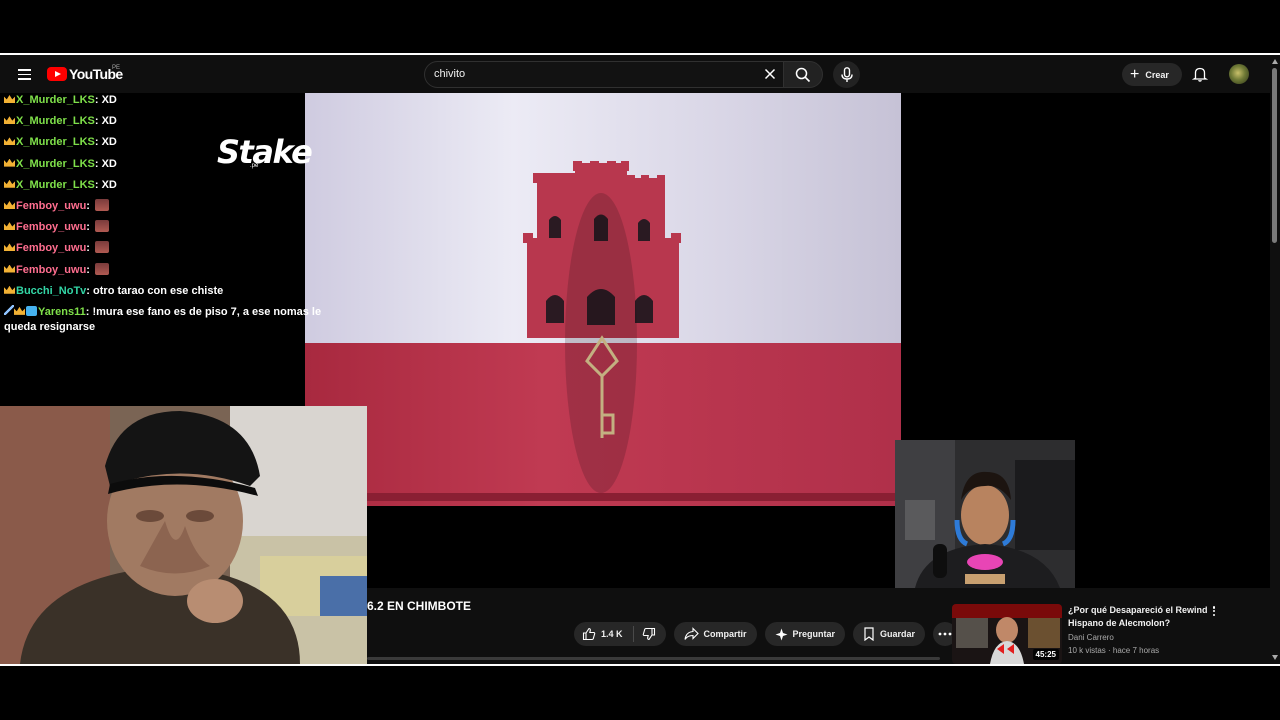 The height and width of the screenshot is (720, 1280). Describe the element at coordinates (1275, 61) in the screenshot. I see `scroll-up-arrow-icon` at that location.